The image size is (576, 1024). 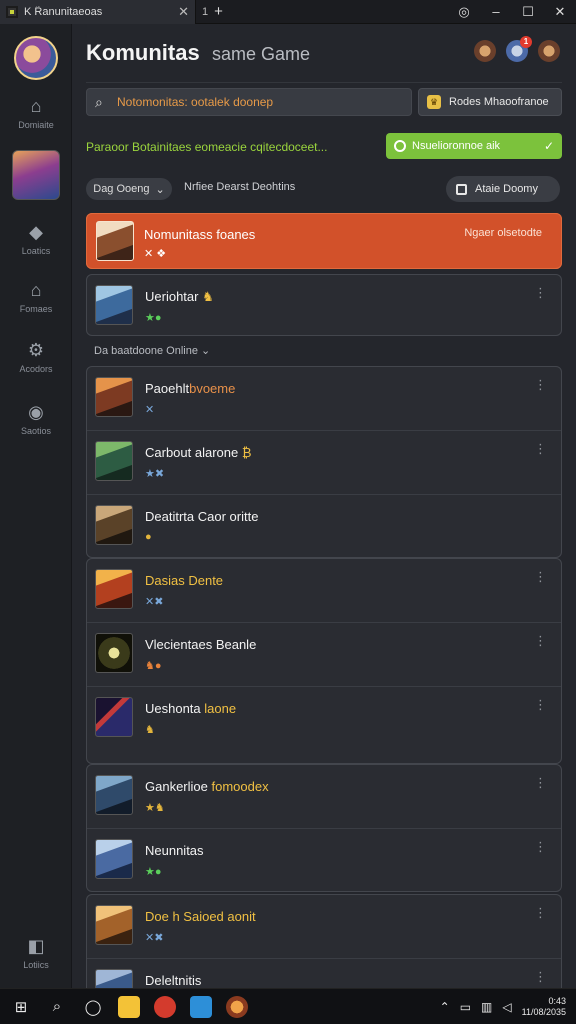 I want to click on list-item-title: Dasias Dente, so click(x=184, y=580).